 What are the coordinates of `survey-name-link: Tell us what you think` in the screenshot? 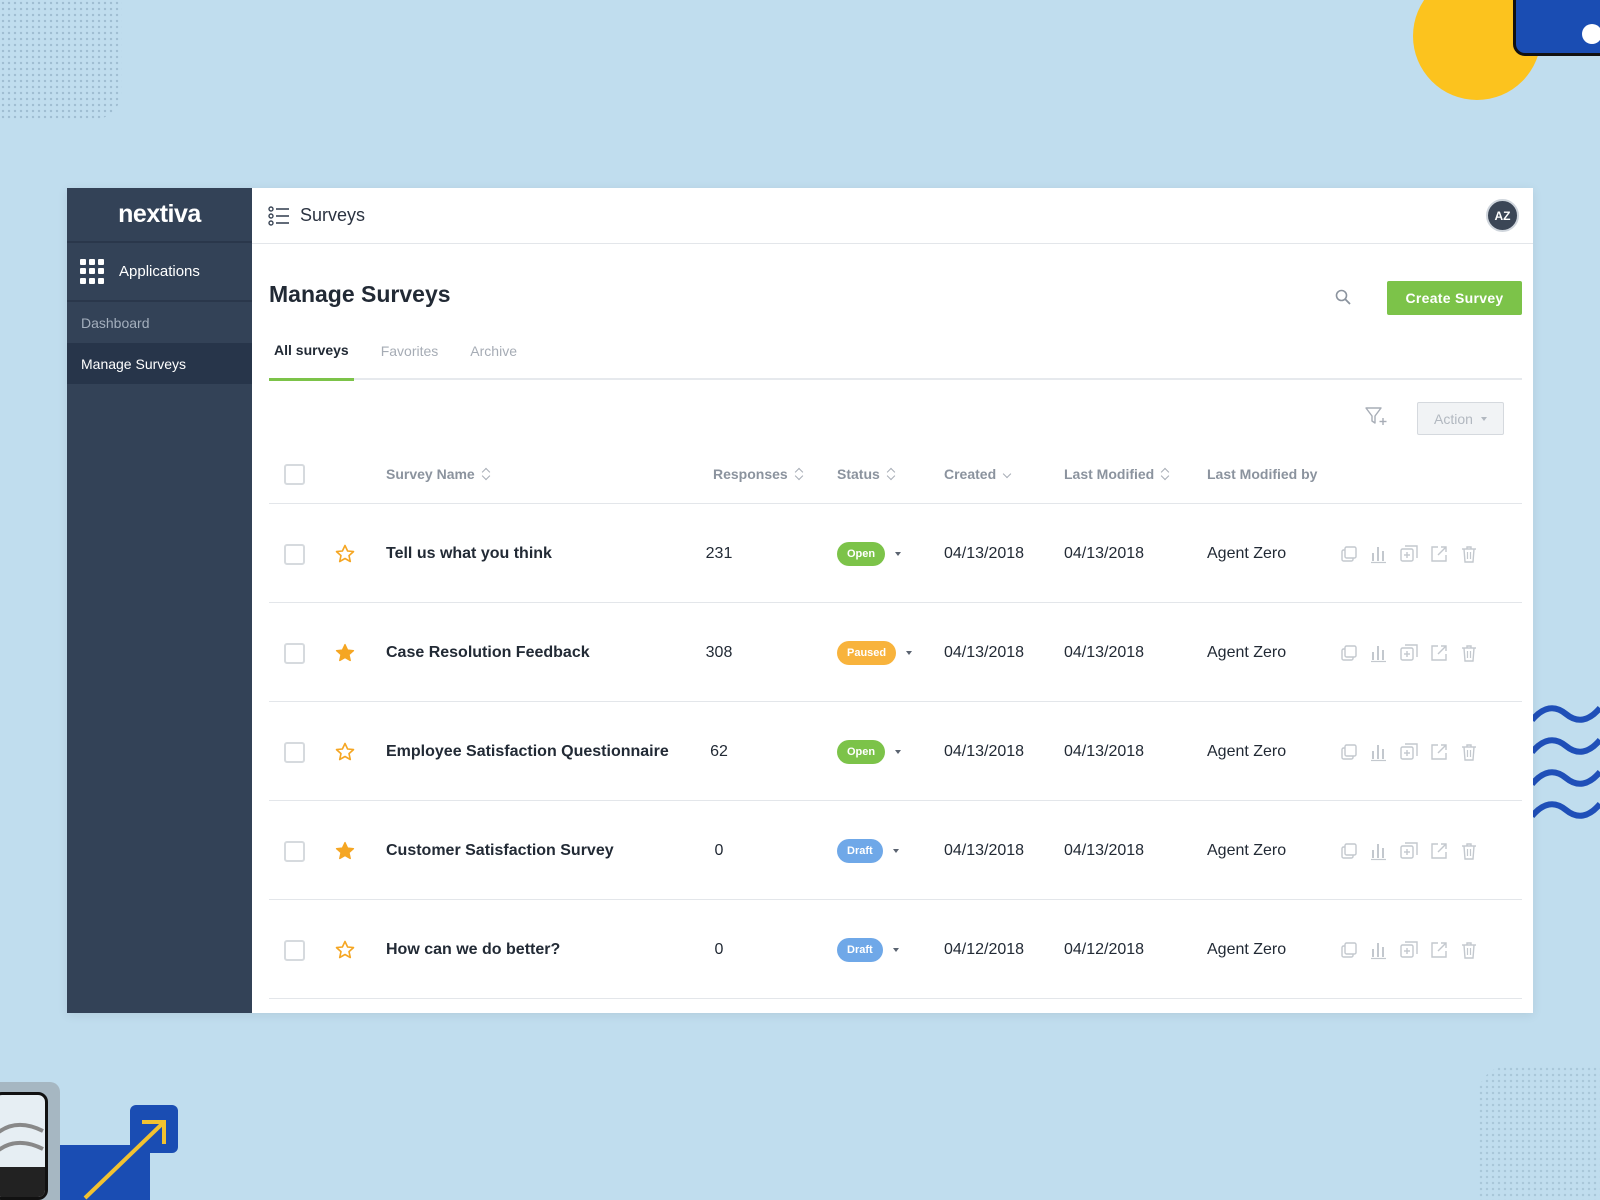 It's located at (469, 554).